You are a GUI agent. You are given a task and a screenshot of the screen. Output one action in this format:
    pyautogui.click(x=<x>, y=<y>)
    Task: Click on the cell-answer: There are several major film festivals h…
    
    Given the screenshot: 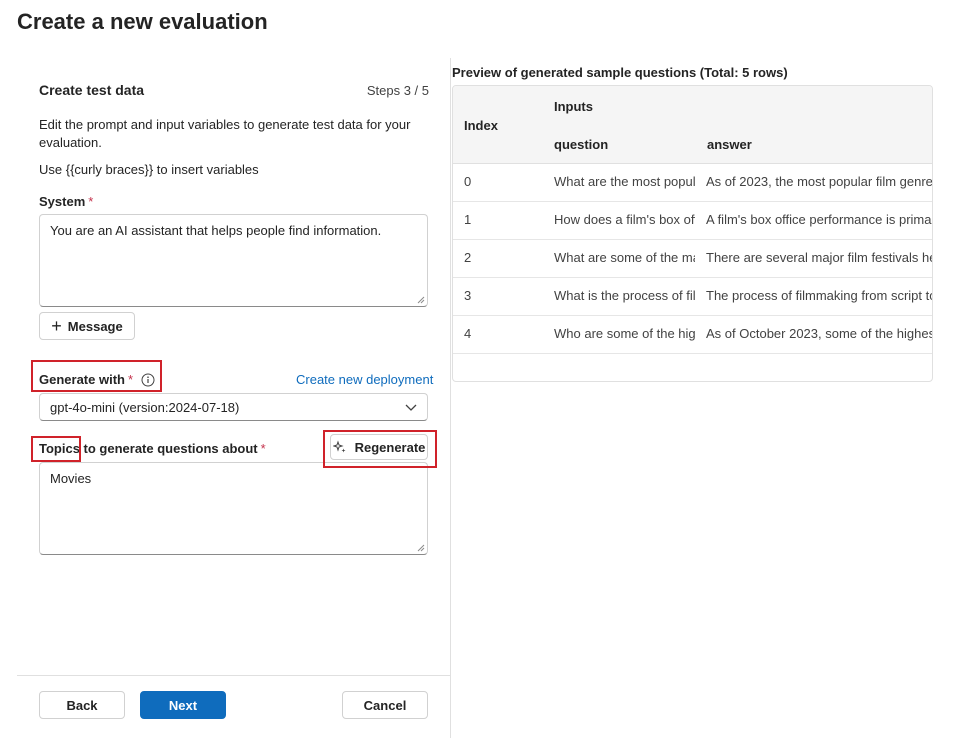 What is the action you would take?
    pyautogui.click(x=819, y=257)
    